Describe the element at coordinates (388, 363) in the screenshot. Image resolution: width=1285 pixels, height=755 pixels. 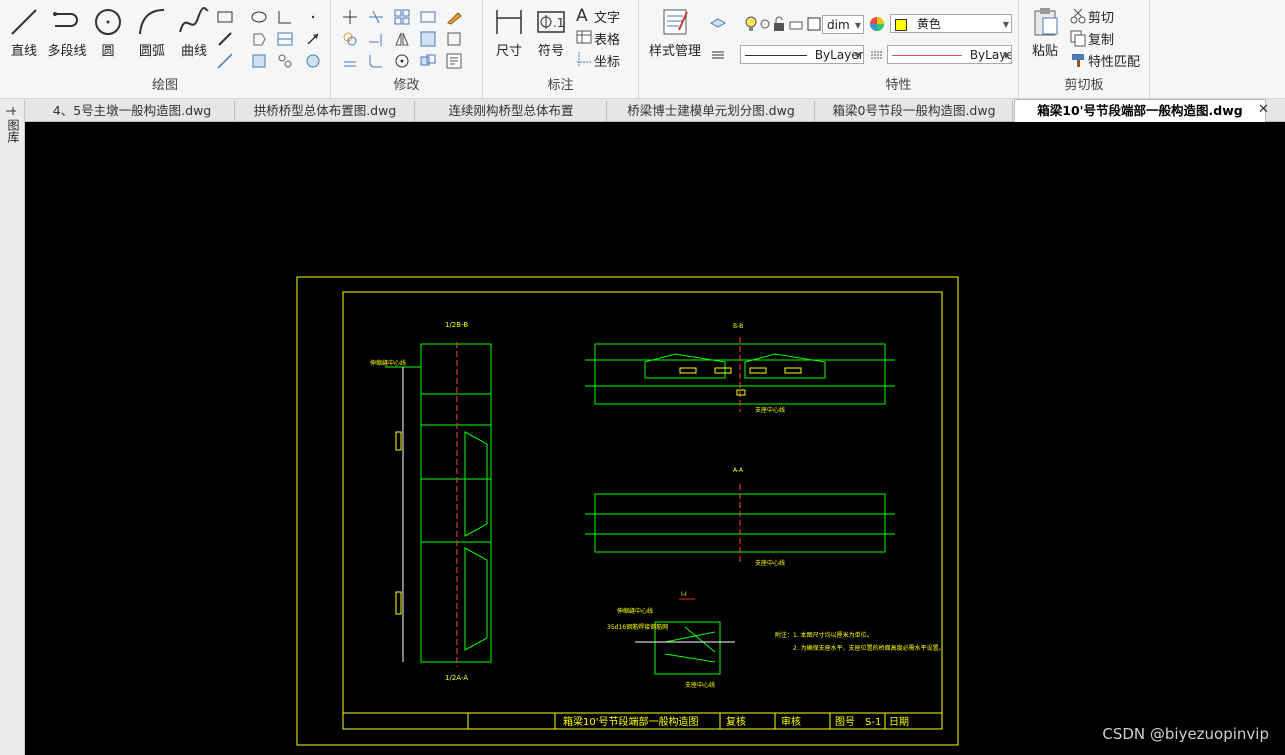
I see `centerline-label: 伸缩缝中心线` at that location.